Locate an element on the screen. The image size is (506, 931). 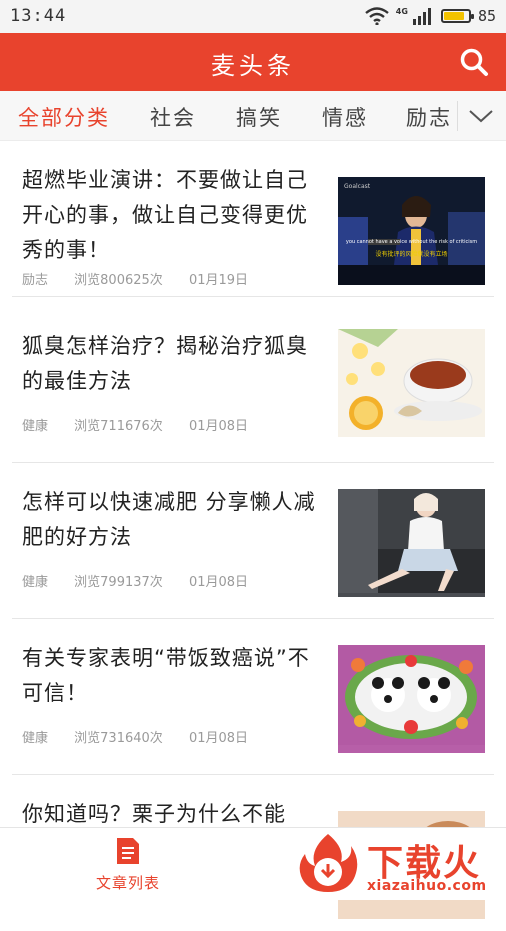
battery-icon is located at coordinates (457, 16).